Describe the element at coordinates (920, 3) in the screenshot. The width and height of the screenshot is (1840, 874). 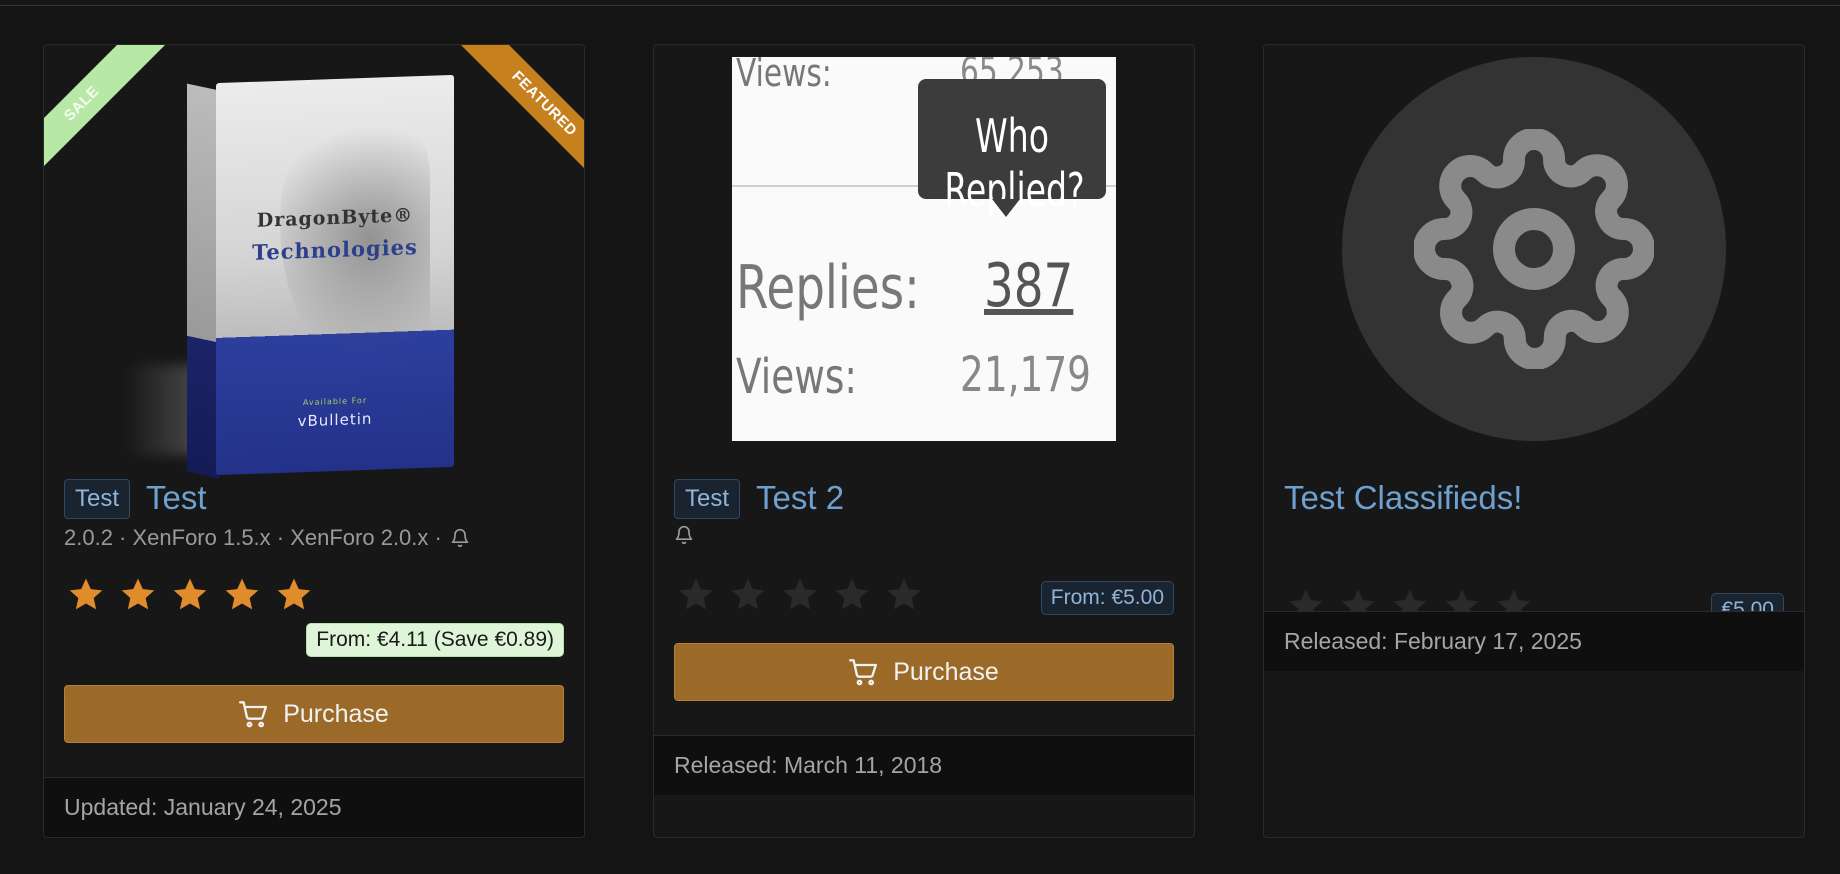
I see `top-border` at that location.